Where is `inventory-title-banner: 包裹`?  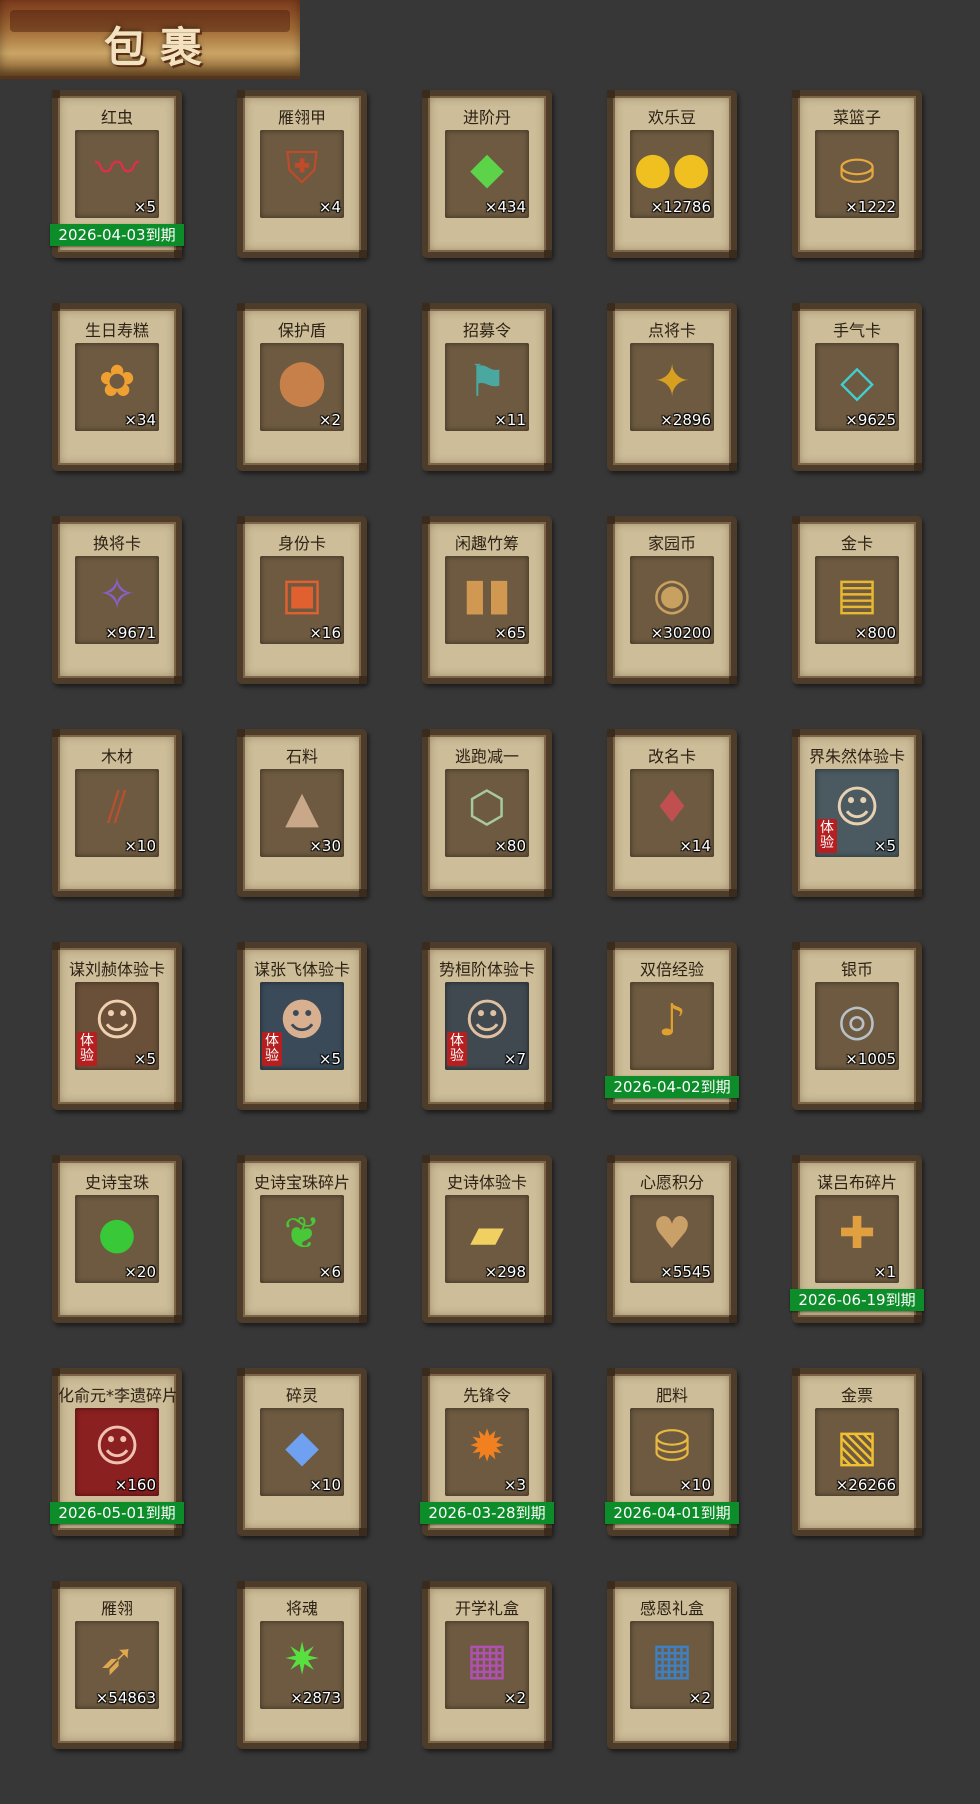 inventory-title-banner: 包裹 is located at coordinates (150, 39).